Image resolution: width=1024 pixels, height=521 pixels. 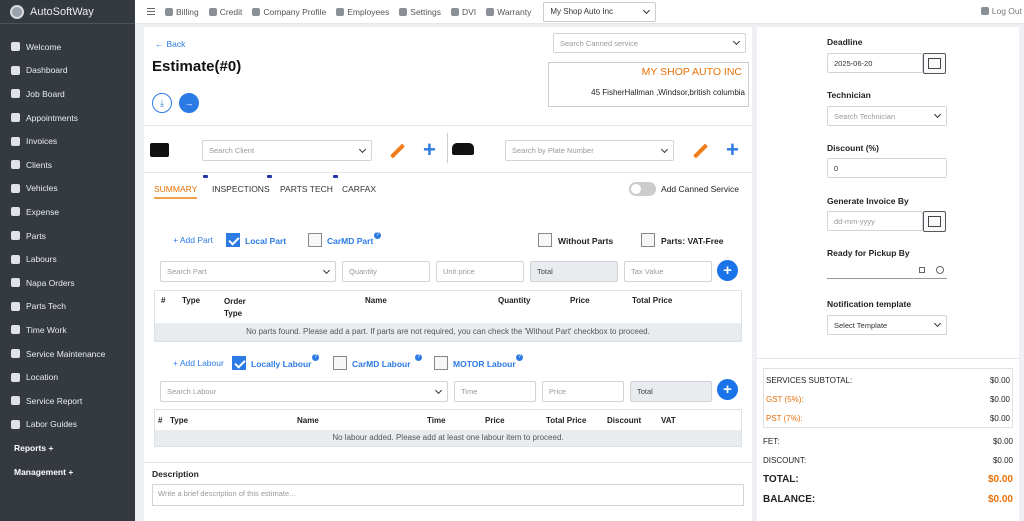 I want to click on sidebar-item-vehicles: Vehicles, so click(x=67, y=189).